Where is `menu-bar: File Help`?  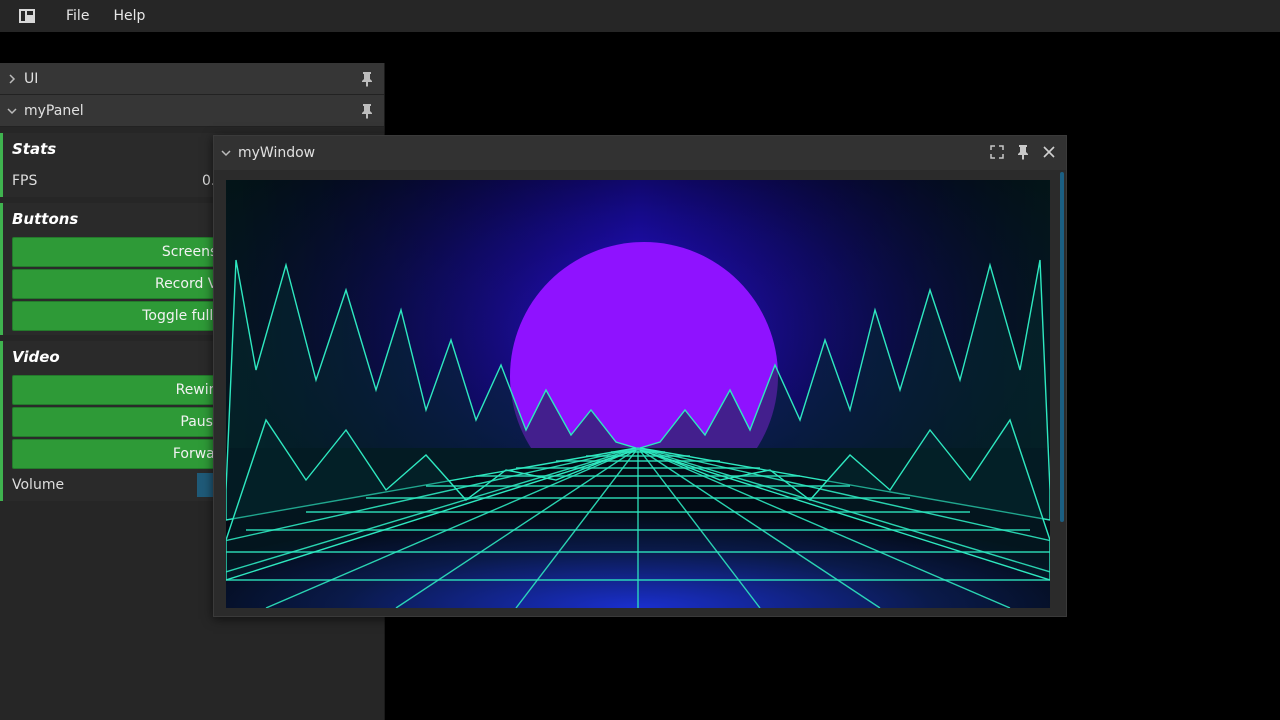 menu-bar: File Help is located at coordinates (640, 16).